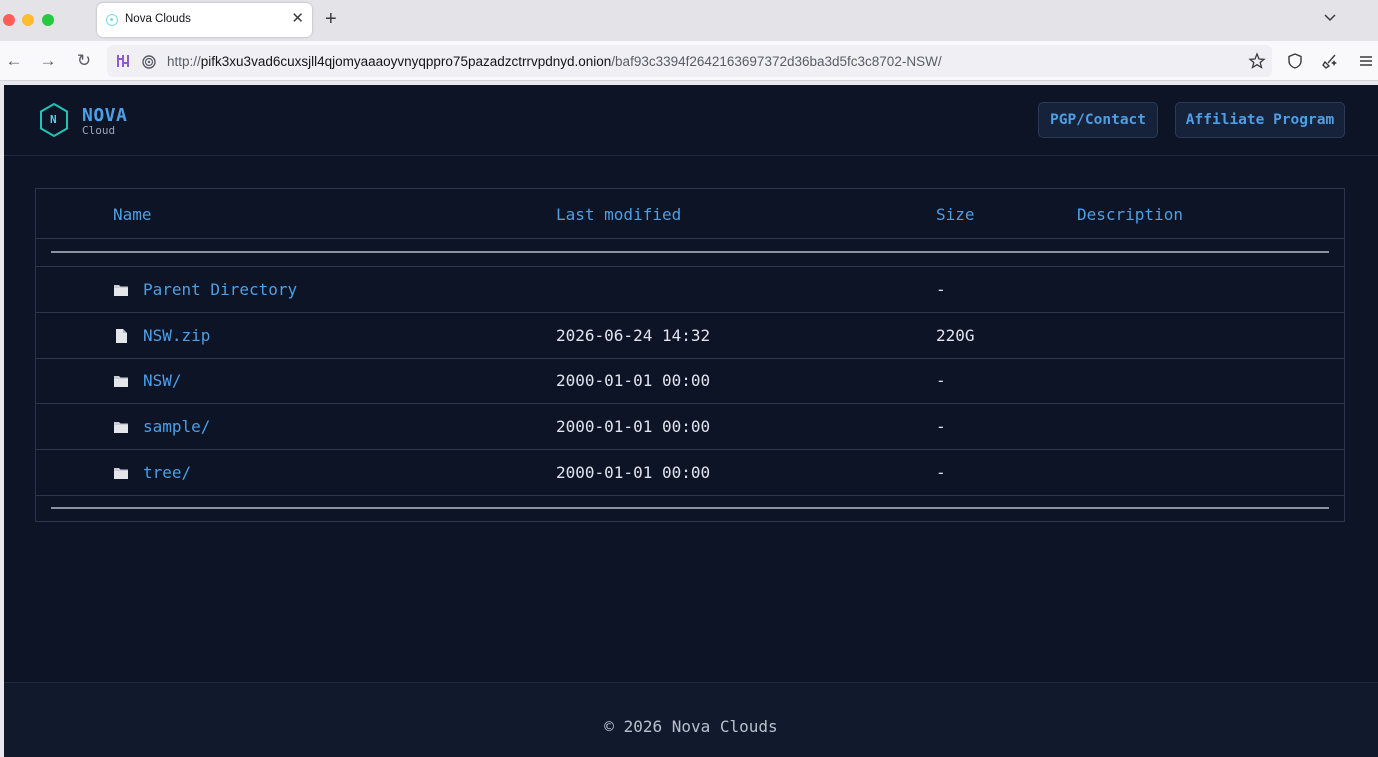 The height and width of the screenshot is (757, 1378). What do you see at coordinates (1330, 61) in the screenshot?
I see `new-identity-broom-icon` at bounding box center [1330, 61].